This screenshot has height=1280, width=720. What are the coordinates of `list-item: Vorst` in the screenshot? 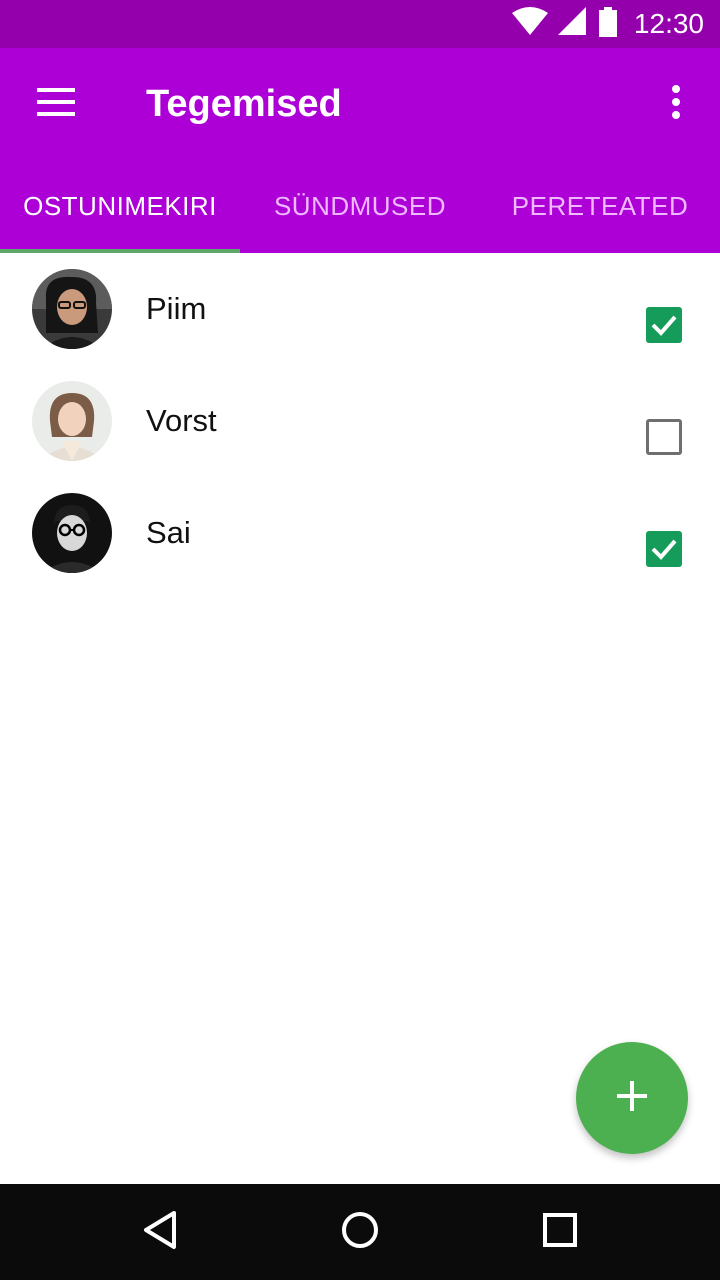 It's located at (360, 421).